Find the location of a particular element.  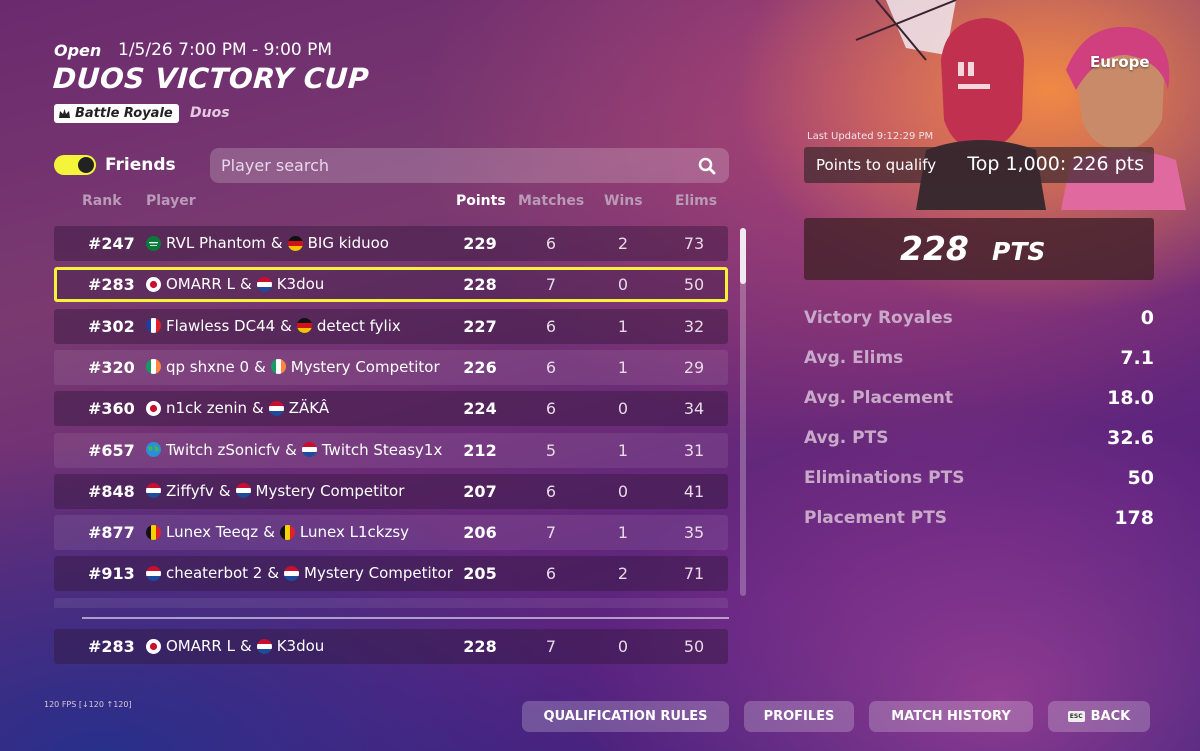

player-search-input is located at coordinates (445, 165).